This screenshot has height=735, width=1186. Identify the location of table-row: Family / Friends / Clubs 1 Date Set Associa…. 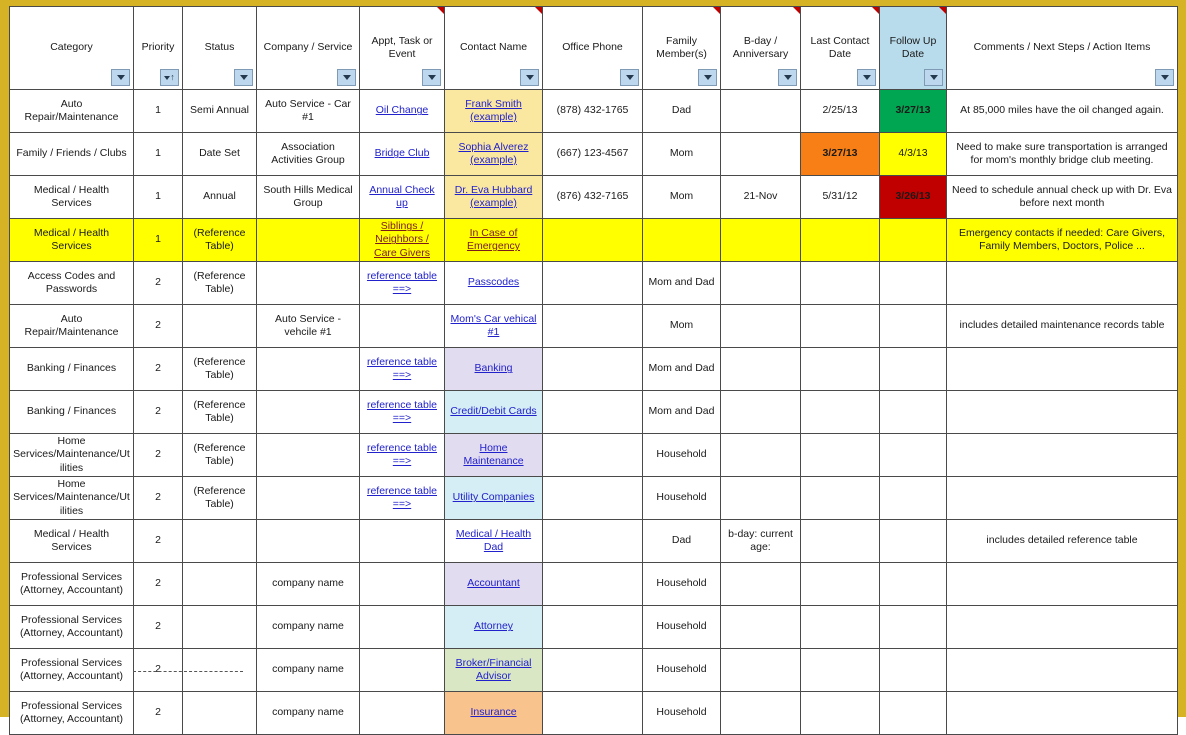
(593, 154).